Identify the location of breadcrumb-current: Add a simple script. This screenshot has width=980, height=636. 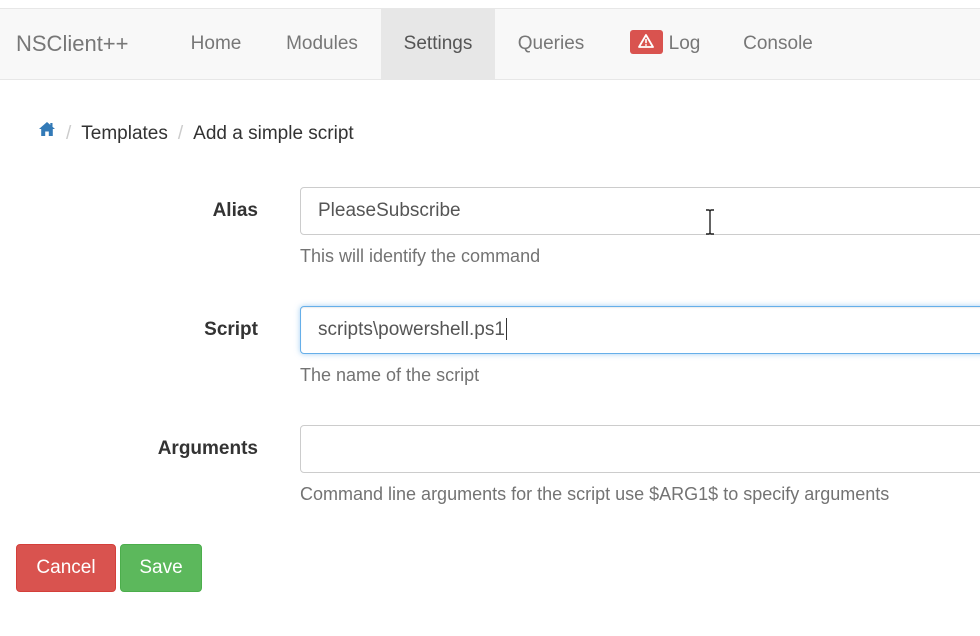
(273, 134).